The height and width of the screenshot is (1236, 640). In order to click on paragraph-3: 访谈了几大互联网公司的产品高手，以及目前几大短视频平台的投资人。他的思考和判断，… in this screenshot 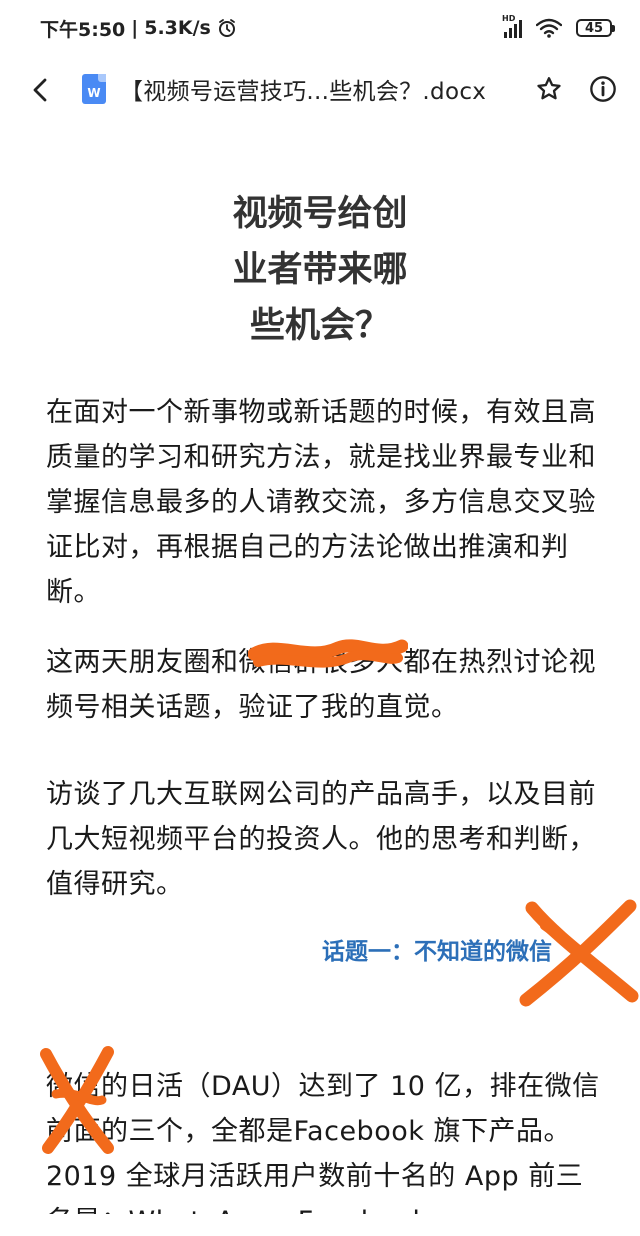, I will do `click(321, 839)`.